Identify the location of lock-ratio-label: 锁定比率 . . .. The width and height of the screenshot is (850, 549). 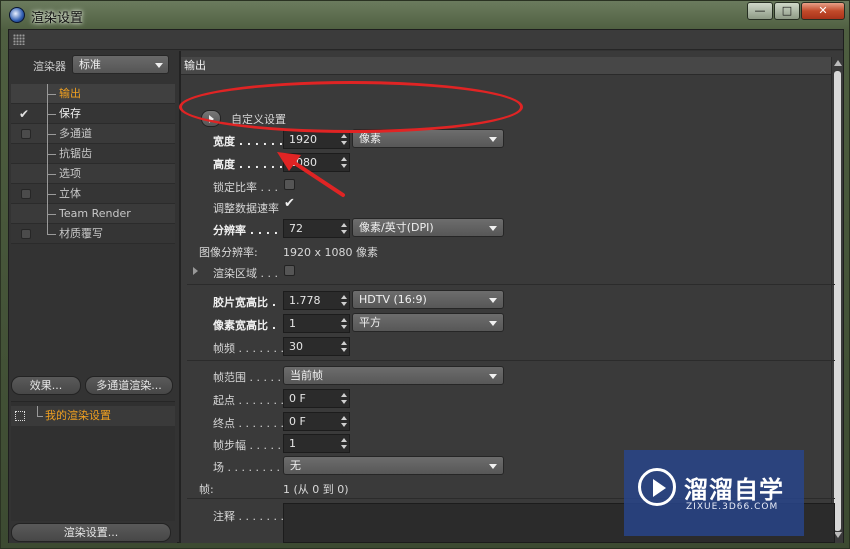
(245, 187).